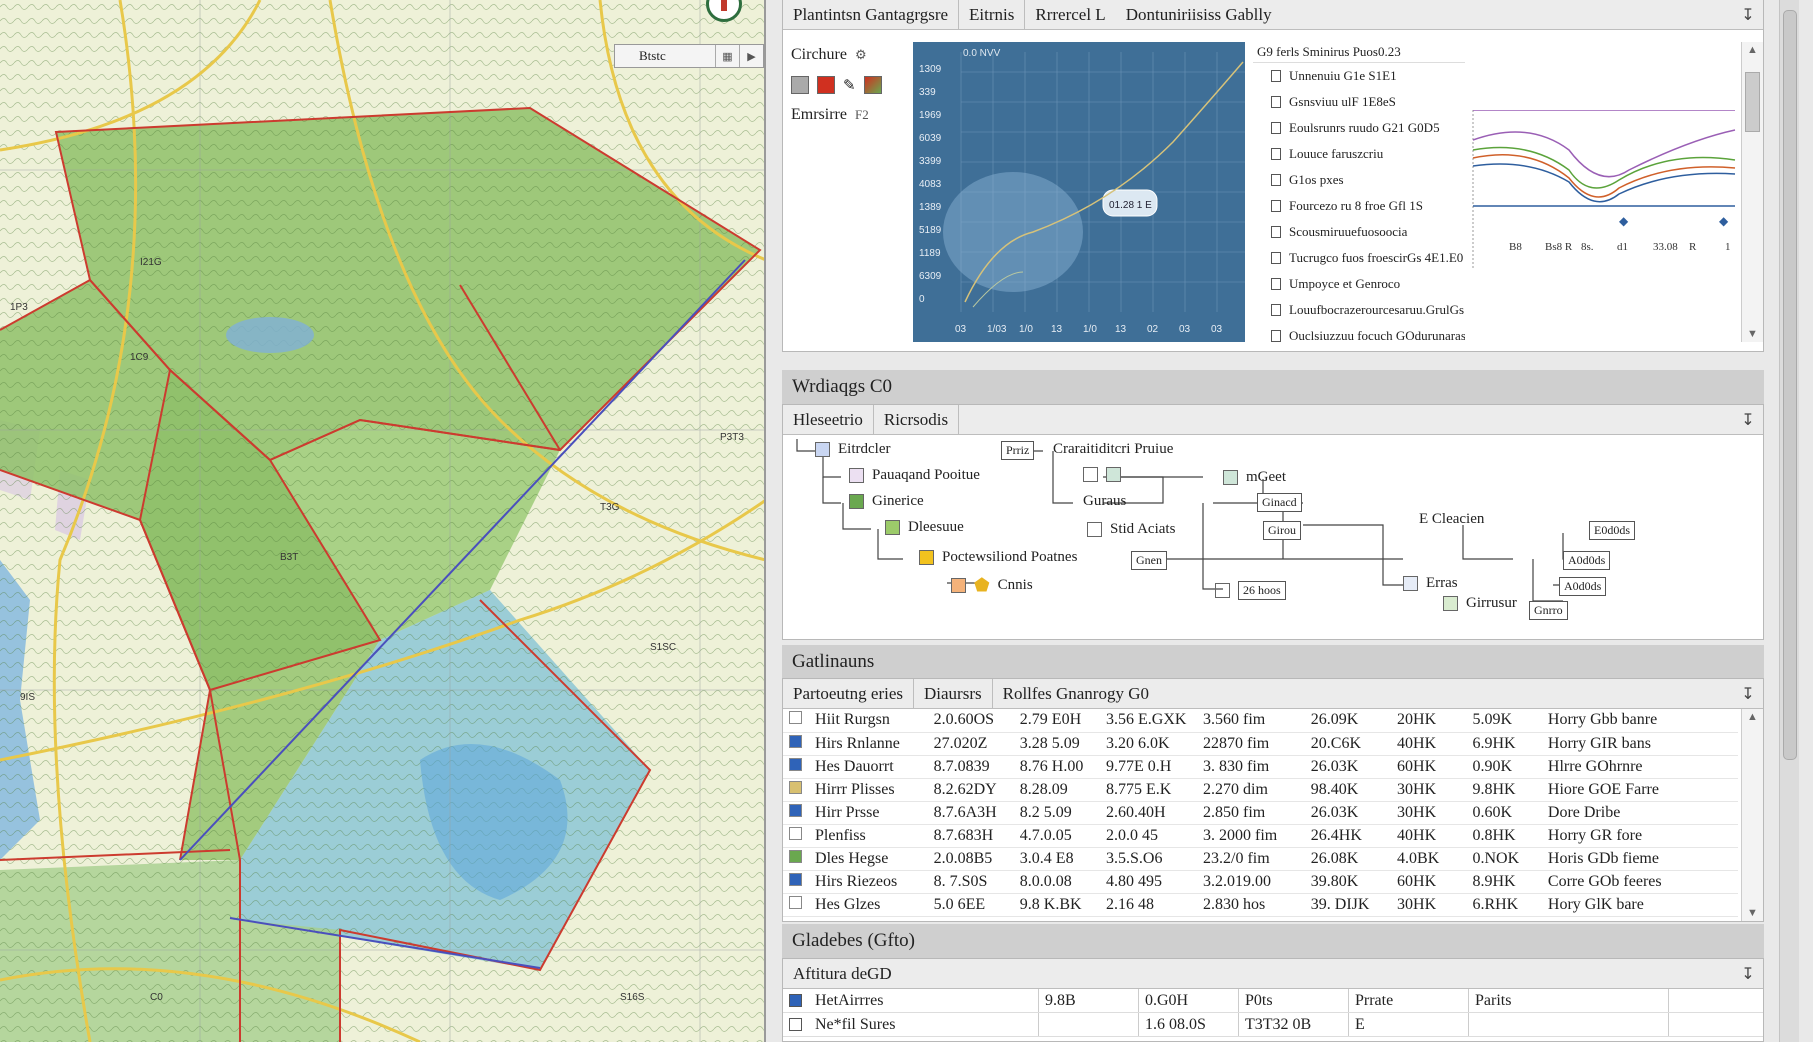  What do you see at coordinates (848, 693) in the screenshot?
I see `tab-table-1: Partoeutng eries` at bounding box center [848, 693].